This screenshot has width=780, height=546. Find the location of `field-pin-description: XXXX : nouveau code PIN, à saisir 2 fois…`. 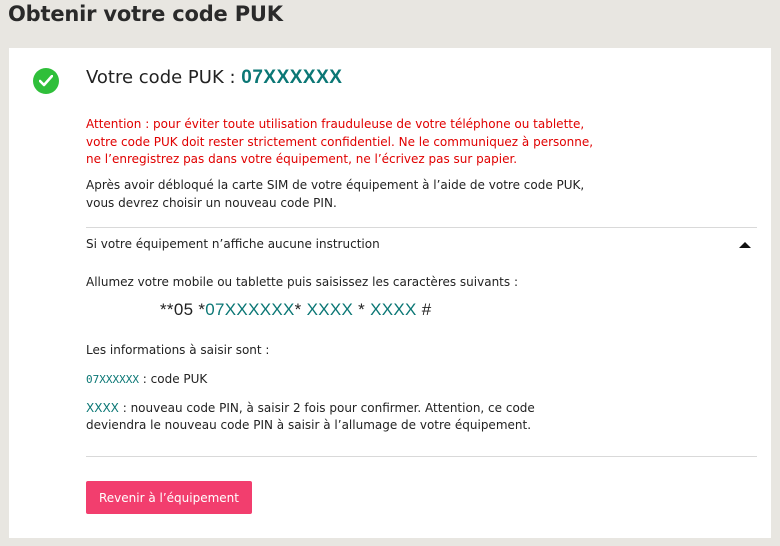

field-pin-description: XXXX : nouveau code PIN, à saisir 2 fois… is located at coordinates (316, 417).